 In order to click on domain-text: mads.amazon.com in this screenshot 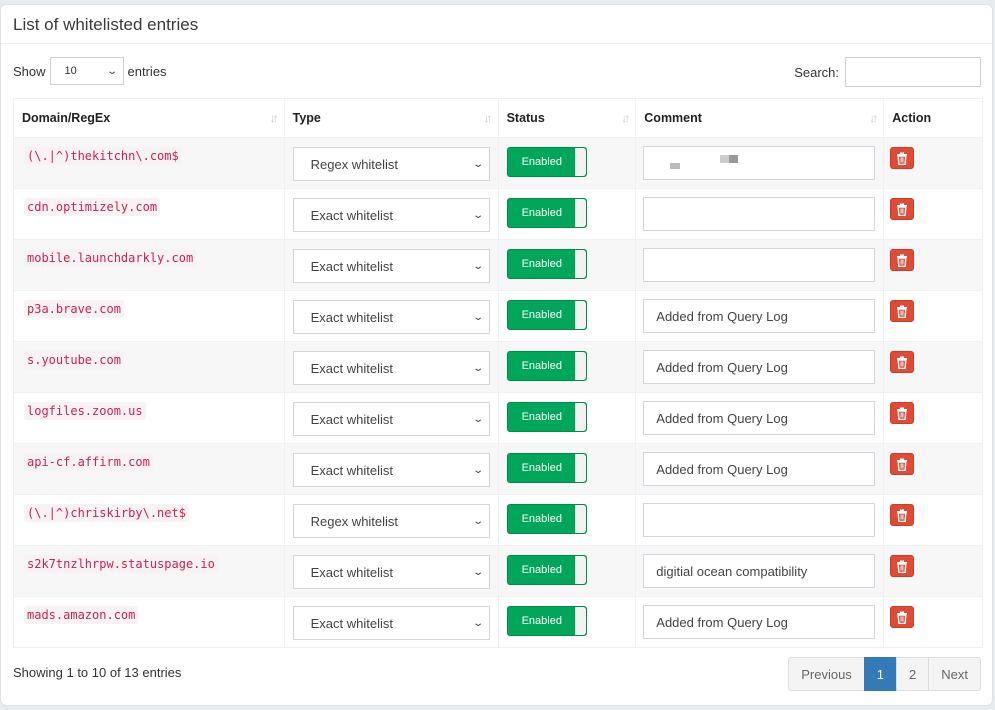, I will do `click(81, 615)`.